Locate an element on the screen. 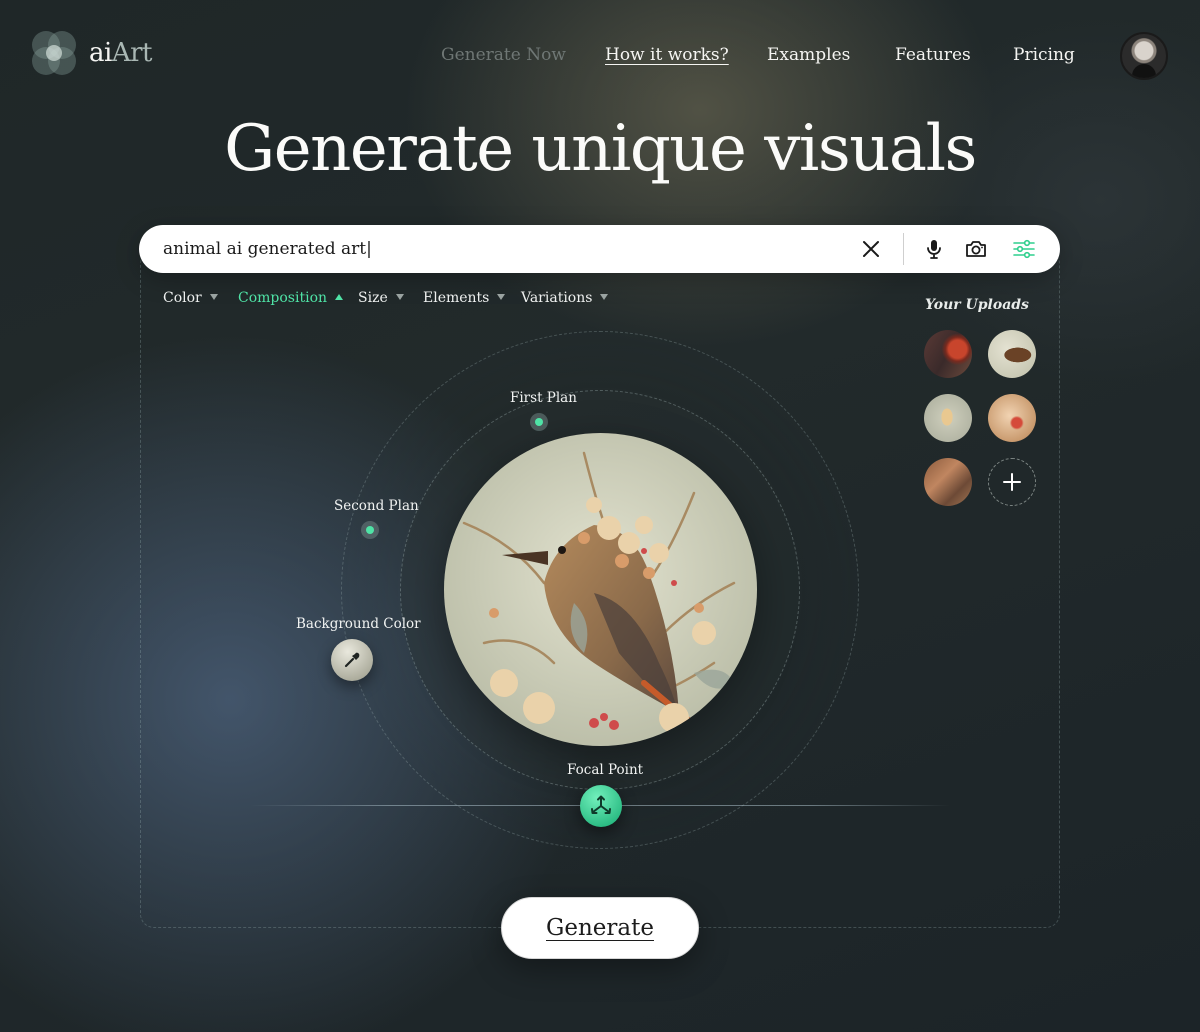 The height and width of the screenshot is (1032, 1200). filter-color: Color is located at coordinates (190, 298).